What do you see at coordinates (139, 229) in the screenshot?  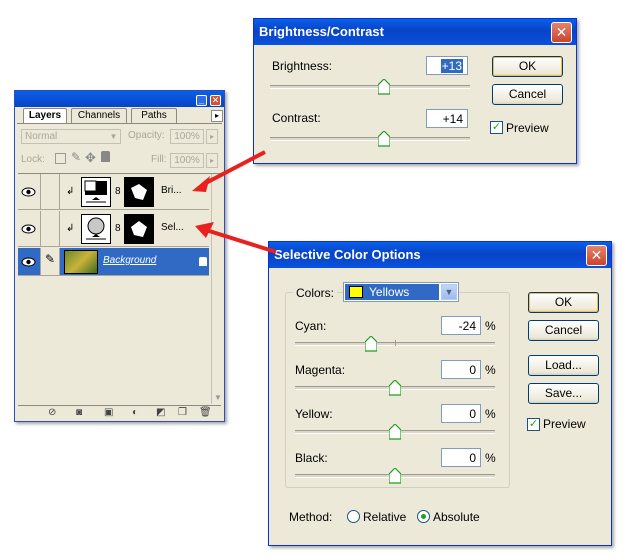 I see `selective-color-mask-thumbnail` at bounding box center [139, 229].